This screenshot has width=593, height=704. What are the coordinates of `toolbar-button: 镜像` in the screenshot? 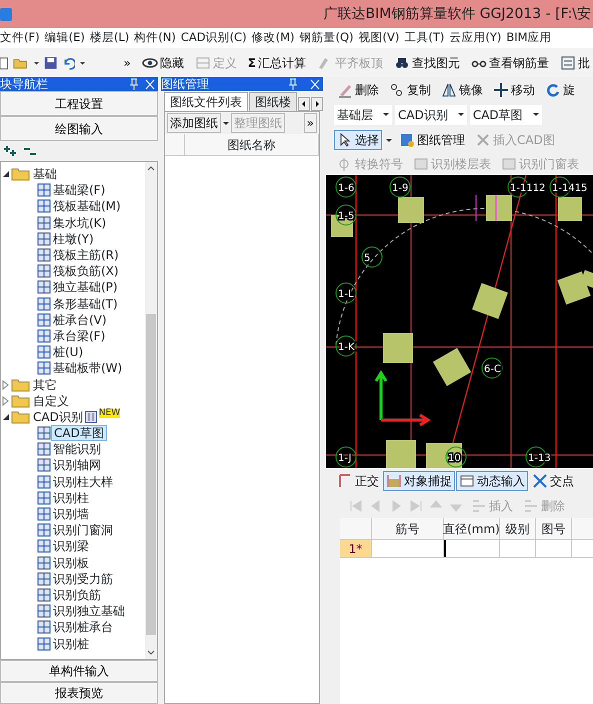 It's located at (462, 90).